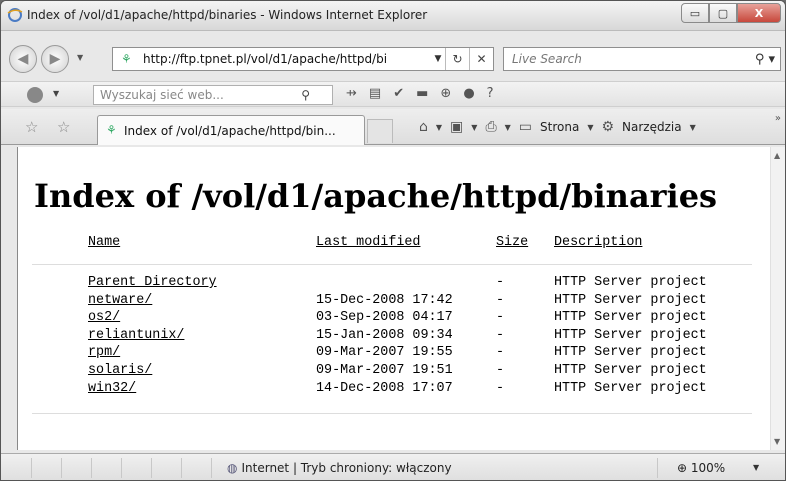 This screenshot has height=481, width=786. I want to click on toolbar-menu-dropdown-icon: ▼, so click(56, 93).